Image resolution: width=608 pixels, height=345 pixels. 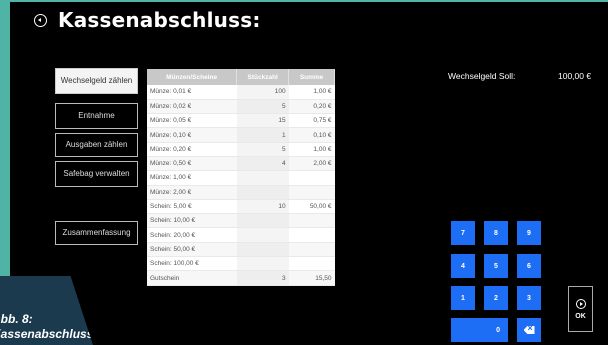 I want to click on sidebar-item-zusammenfassung: Zusammenfassung, so click(x=96, y=233).